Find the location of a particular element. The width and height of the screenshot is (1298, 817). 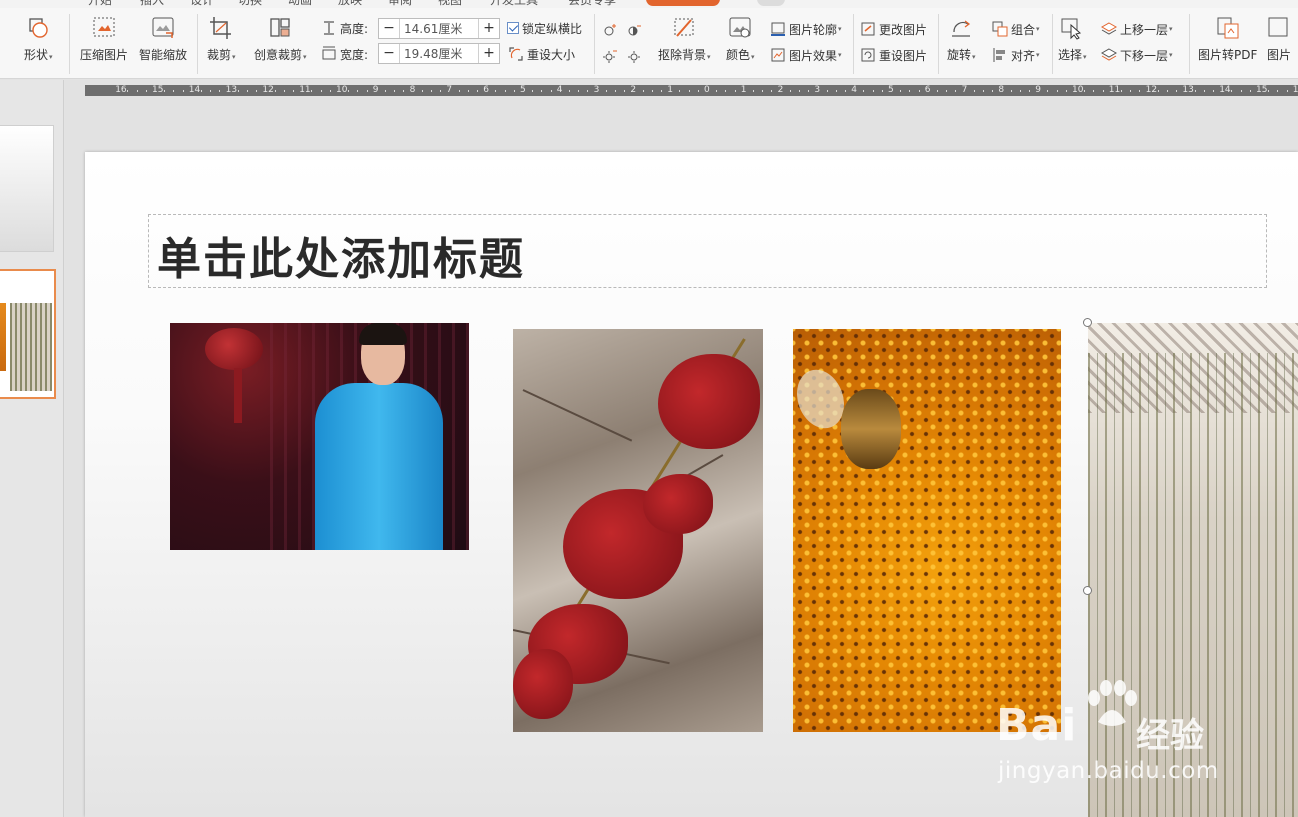

checkbox-checked-icon is located at coordinates (513, 28).